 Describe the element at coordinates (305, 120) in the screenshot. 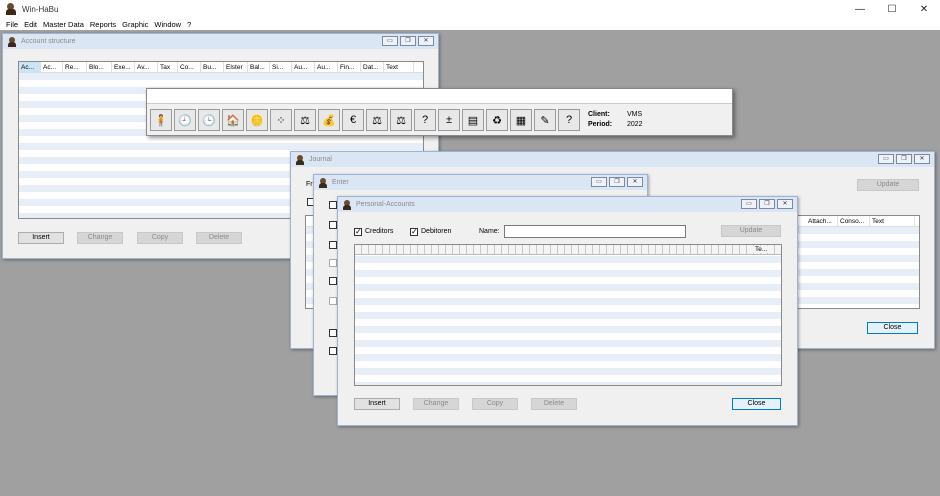

I see `scale-icon: ⚖` at that location.